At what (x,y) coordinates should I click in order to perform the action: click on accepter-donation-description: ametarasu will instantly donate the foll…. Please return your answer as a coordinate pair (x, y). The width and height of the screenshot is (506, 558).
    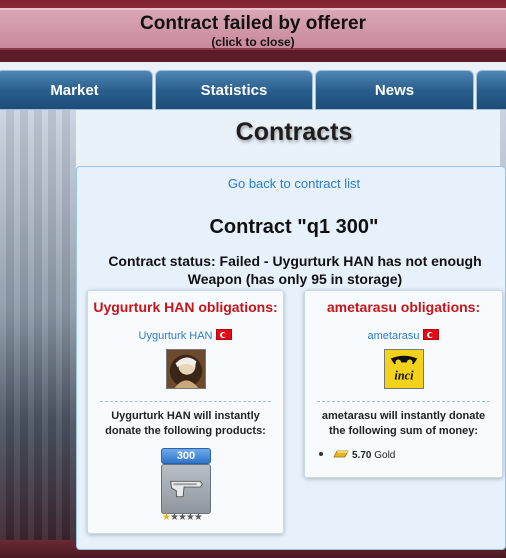
    Looking at the image, I should click on (403, 423).